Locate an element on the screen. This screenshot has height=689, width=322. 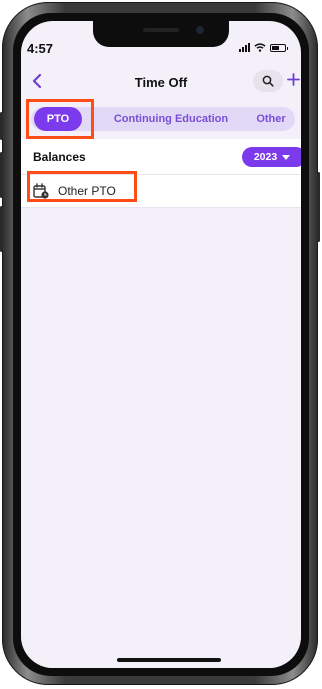
nav-bar: Time Off is located at coordinates (161, 82).